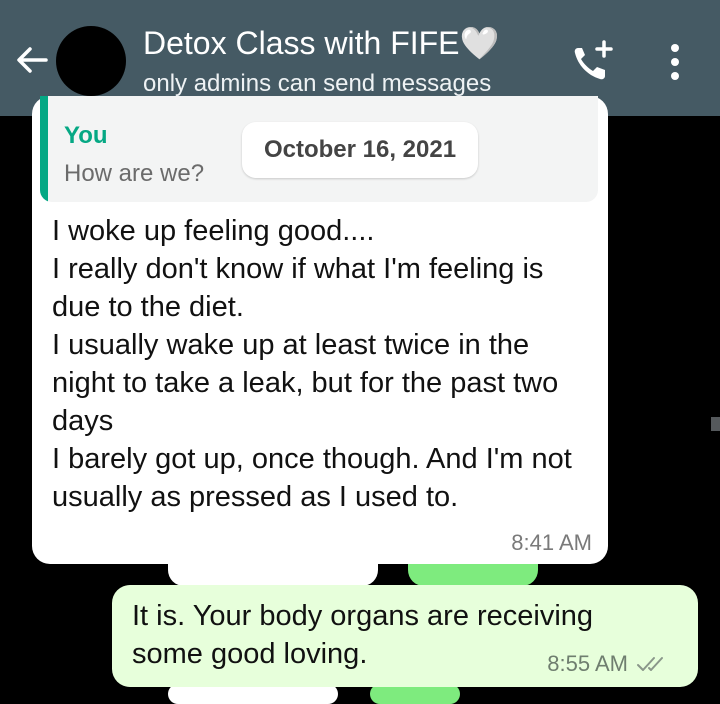 Image resolution: width=720 pixels, height=704 pixels. What do you see at coordinates (32, 60) in the screenshot?
I see `arrow-left-icon` at bounding box center [32, 60].